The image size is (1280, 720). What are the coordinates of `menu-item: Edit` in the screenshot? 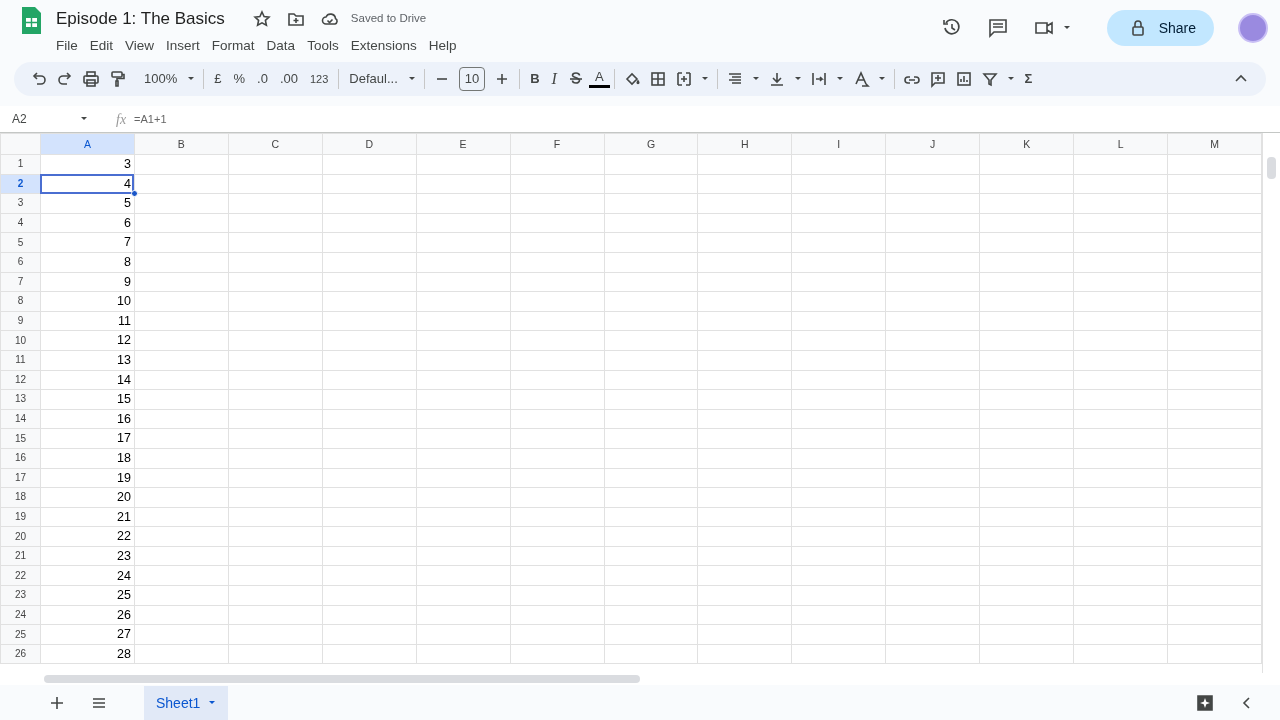 It's located at (101, 45).